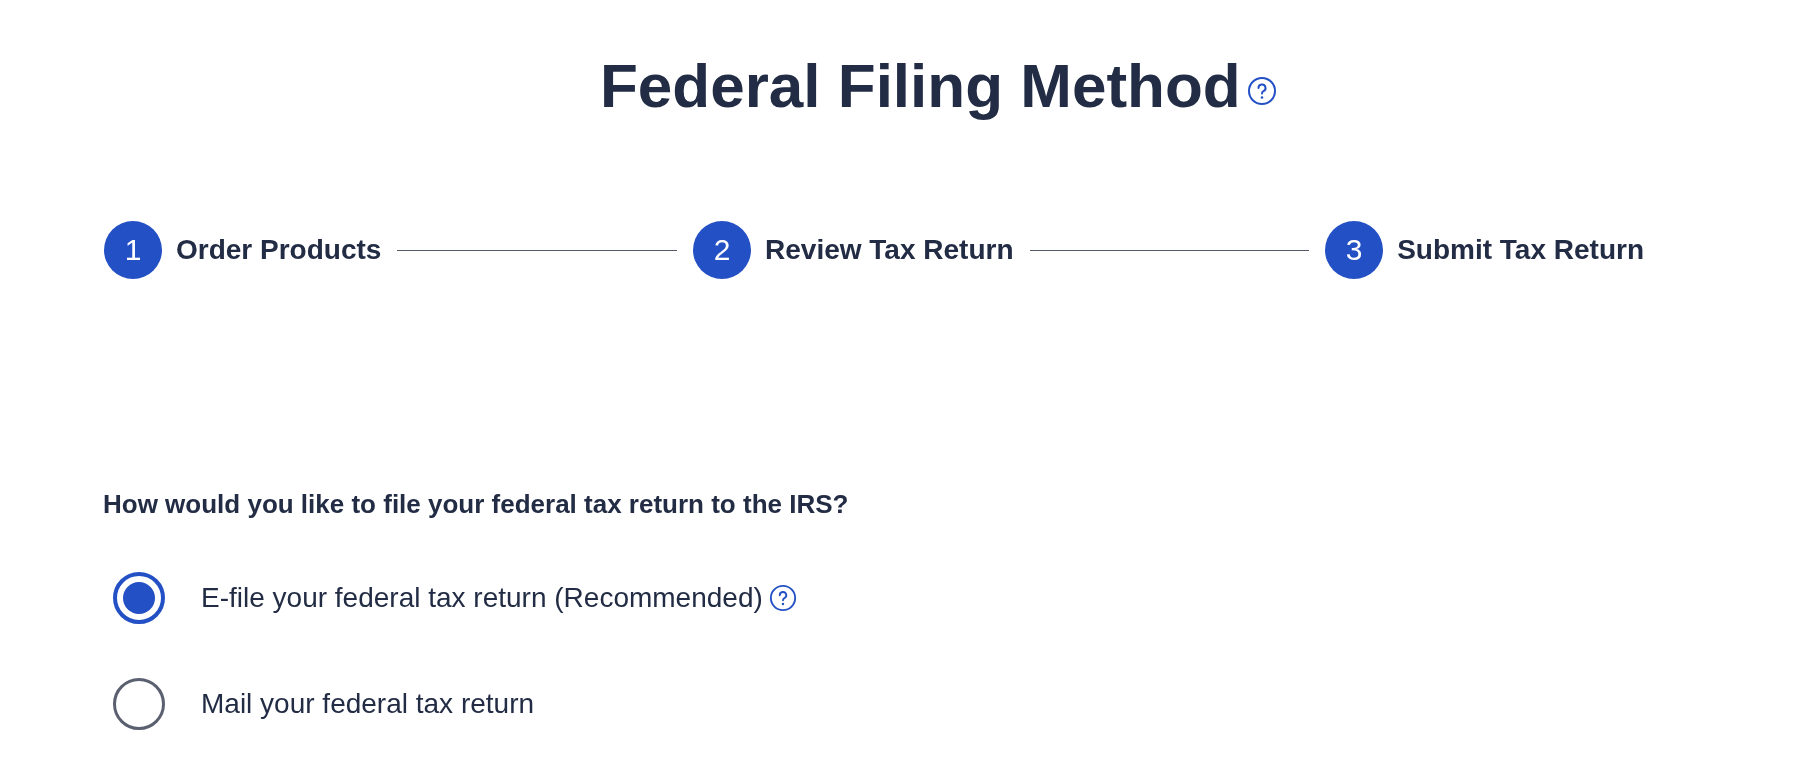  I want to click on step-label: Order Products, so click(279, 250).